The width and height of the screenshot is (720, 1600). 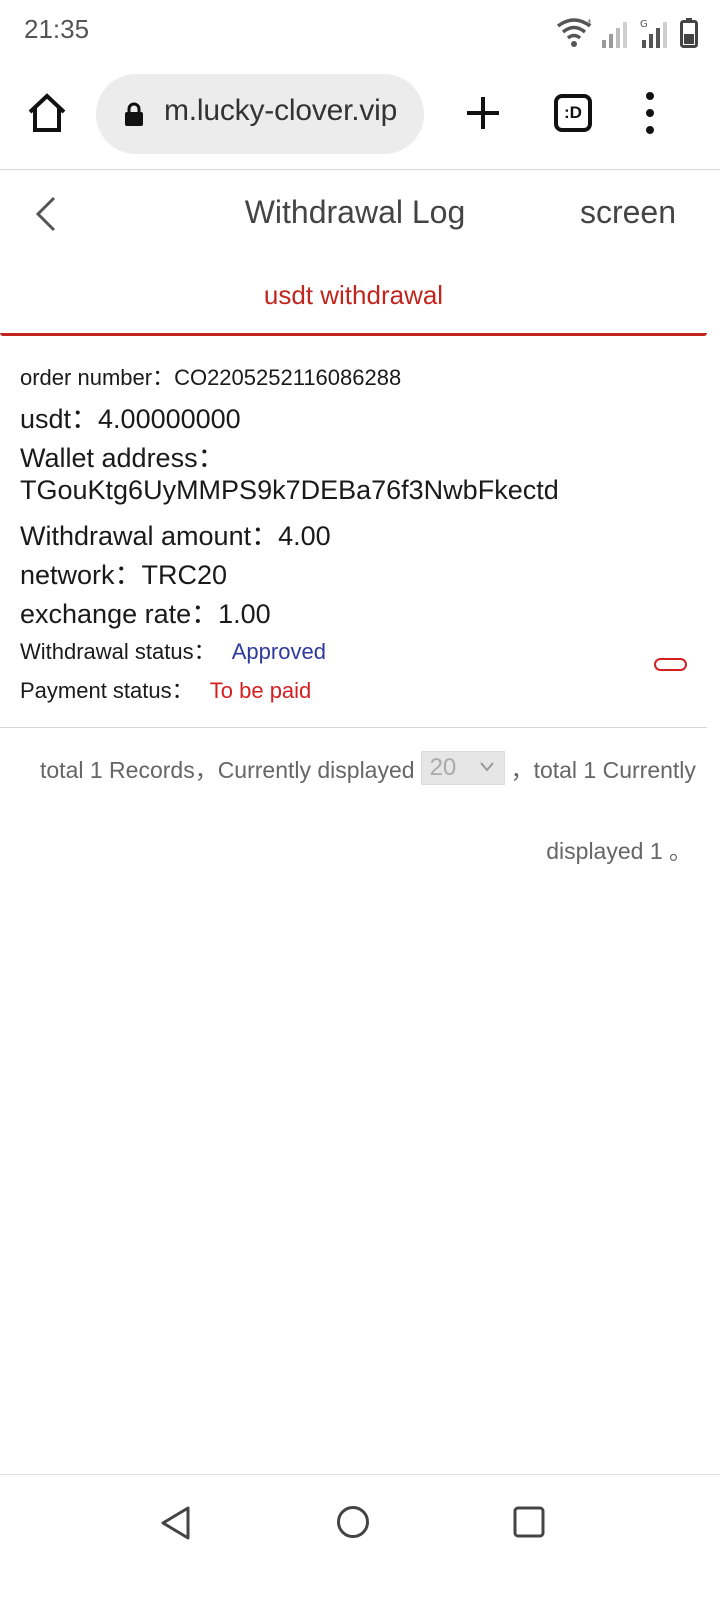 What do you see at coordinates (118, 651) in the screenshot?
I see `withdrawal-status-label: Withdrawal status：` at bounding box center [118, 651].